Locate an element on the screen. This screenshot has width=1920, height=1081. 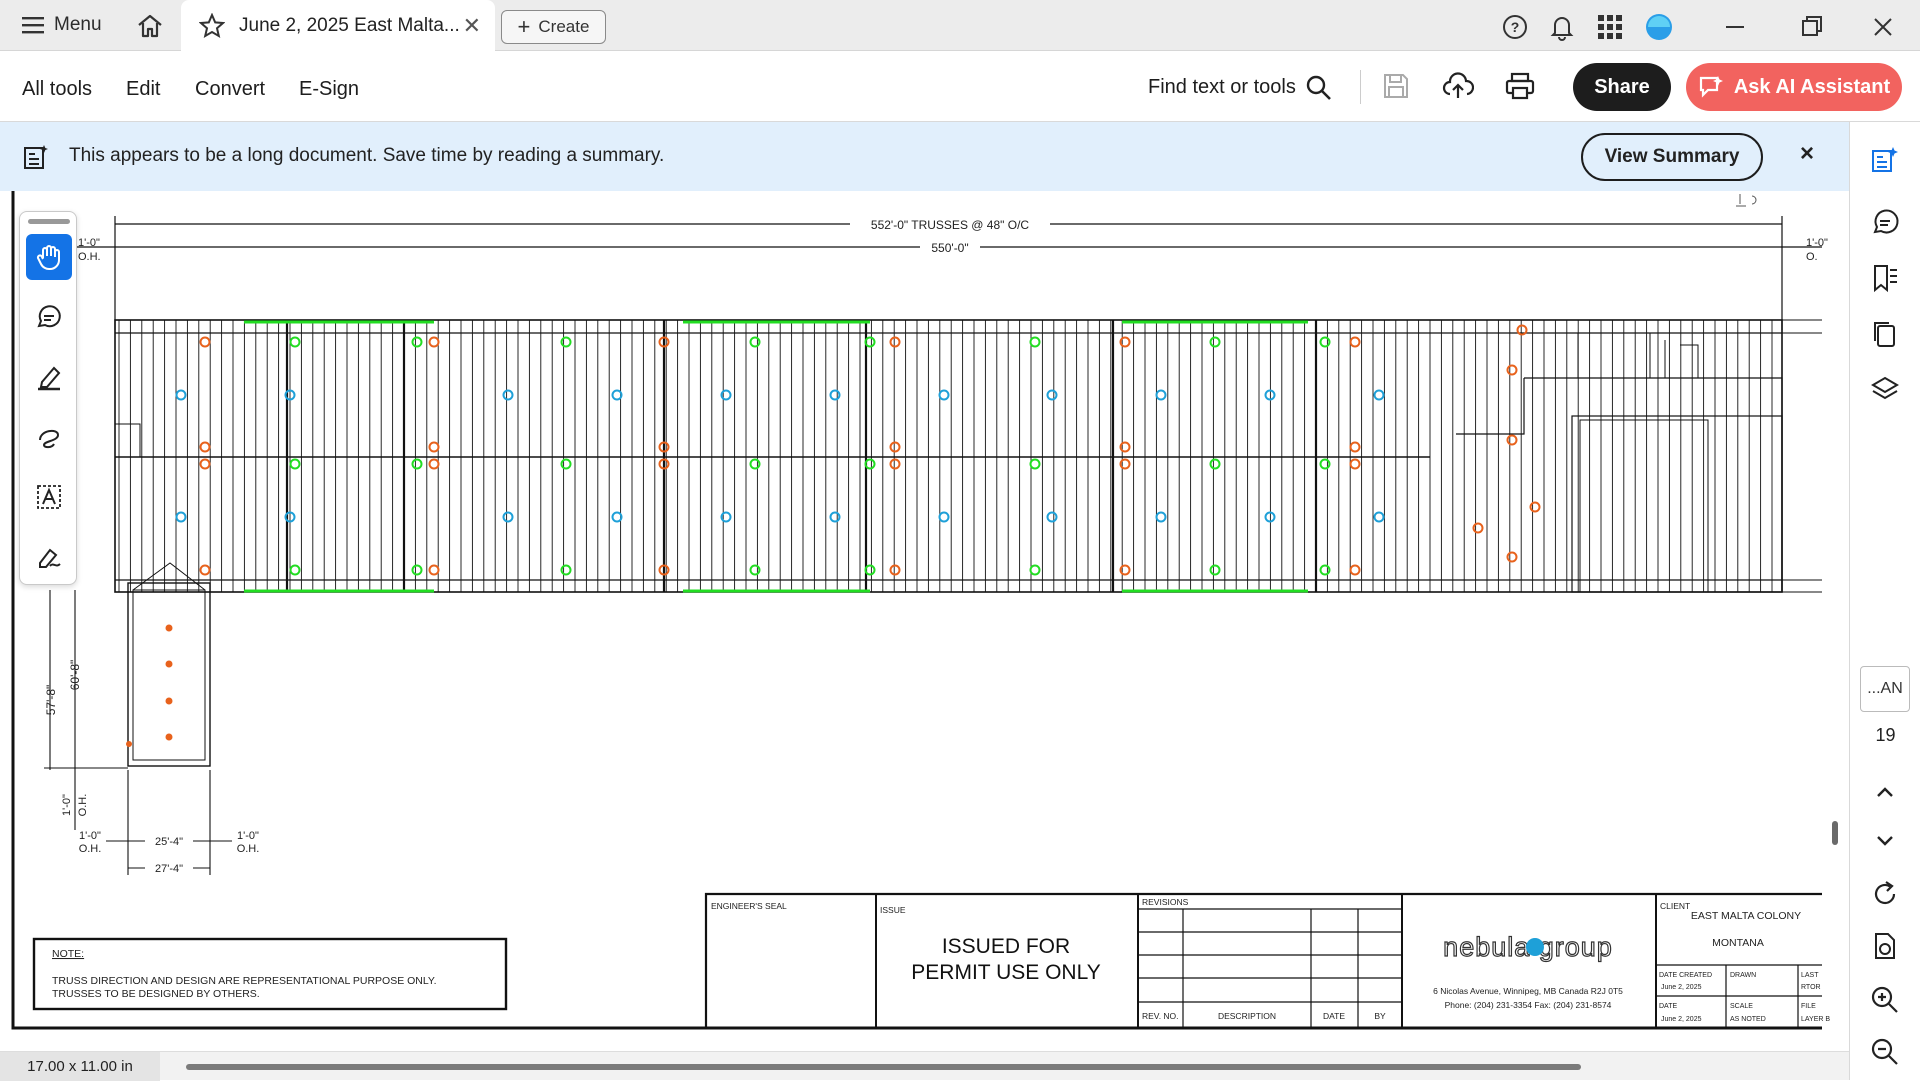
text-tool is located at coordinates (49, 497).